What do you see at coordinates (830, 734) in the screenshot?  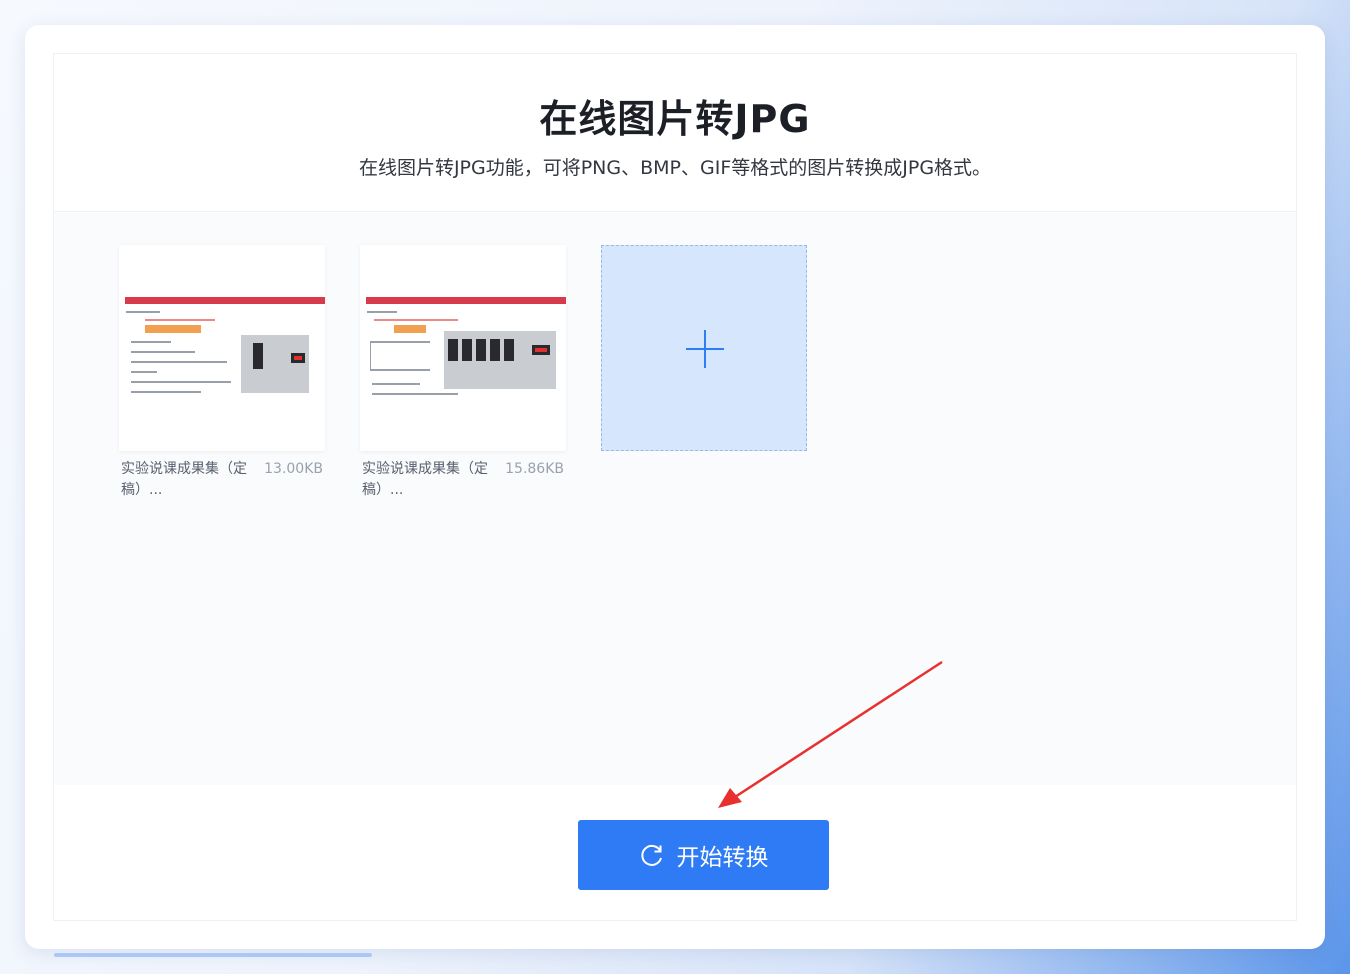 I see `annotation-arrow` at bounding box center [830, 734].